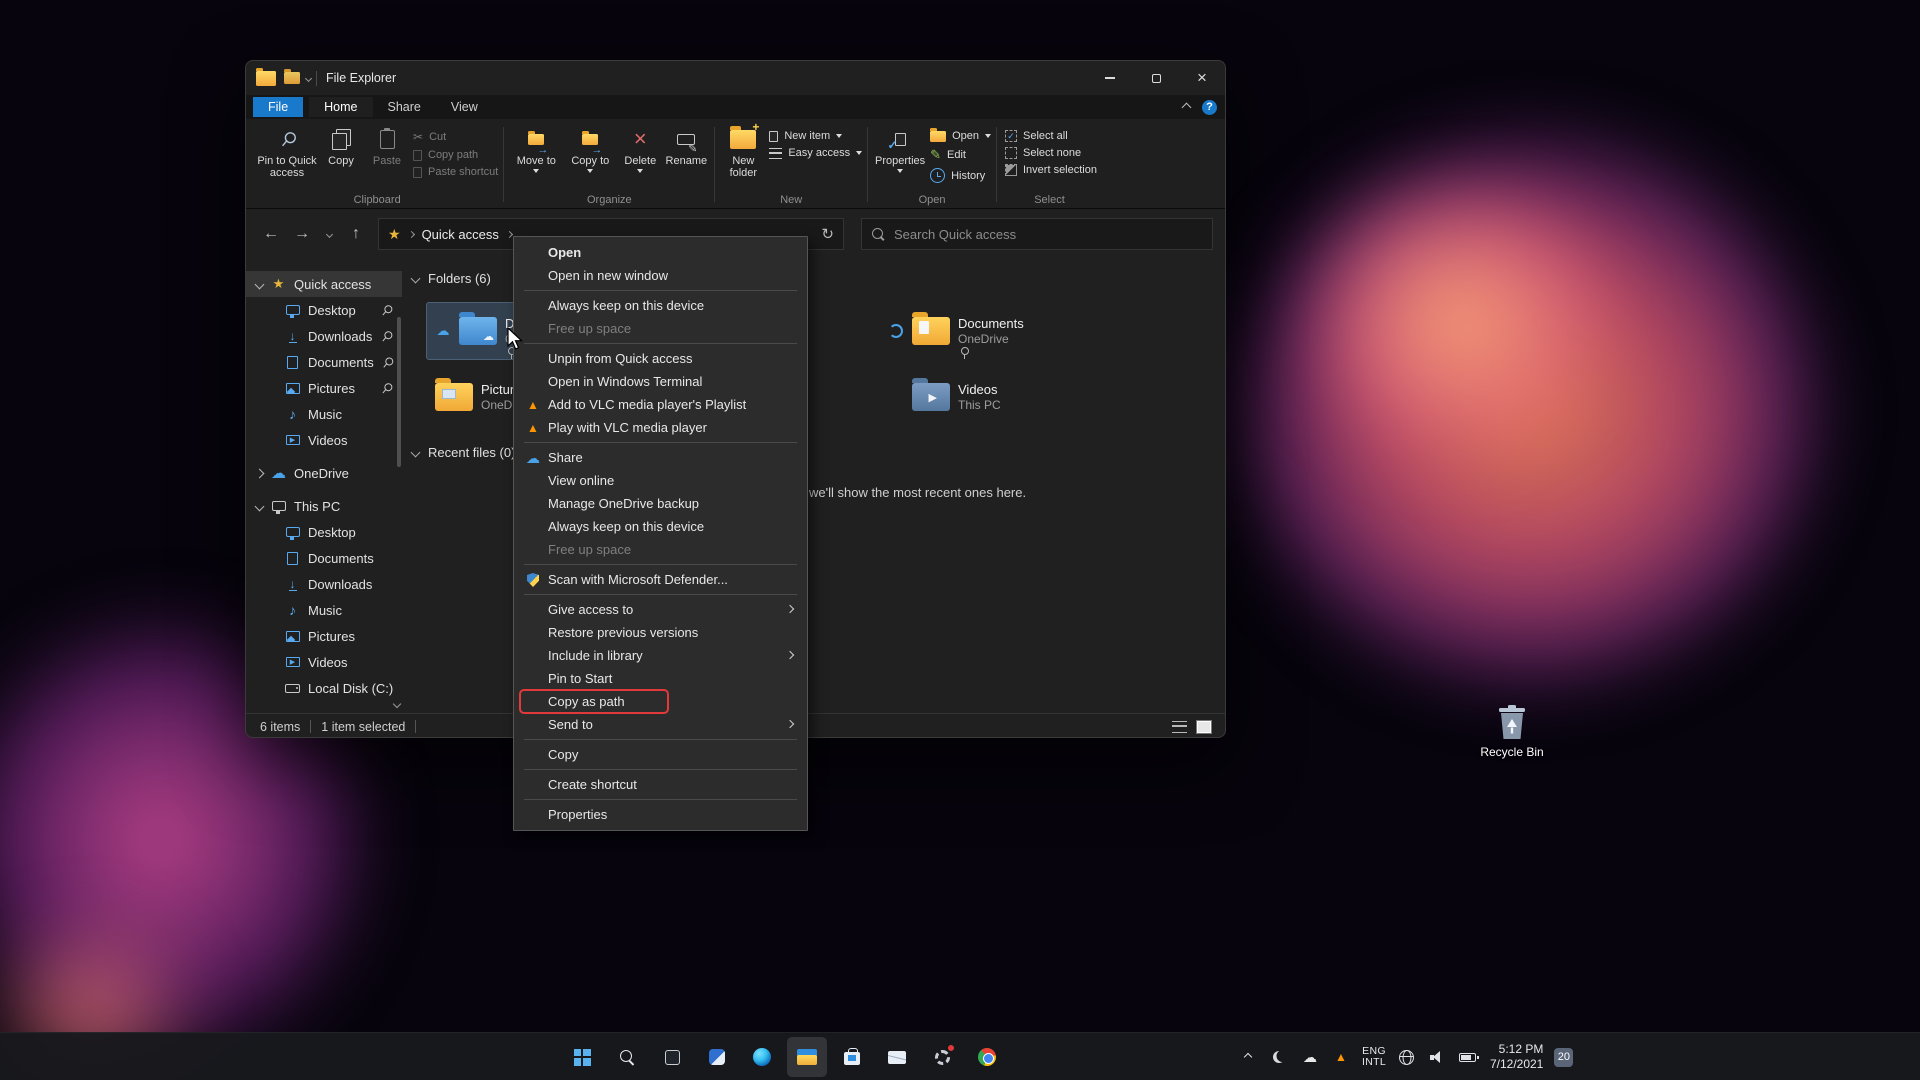 The image size is (1920, 1080). What do you see at coordinates (287, 150) in the screenshot?
I see `pin-to-quick-access-button: Pin to Quick access` at bounding box center [287, 150].